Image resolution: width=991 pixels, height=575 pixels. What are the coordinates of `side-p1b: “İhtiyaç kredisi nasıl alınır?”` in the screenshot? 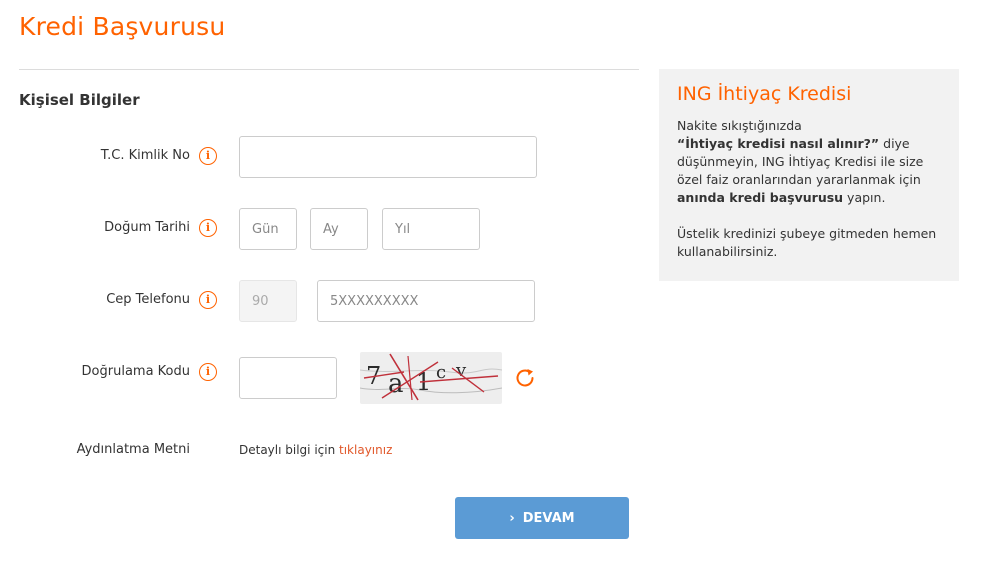 It's located at (778, 143).